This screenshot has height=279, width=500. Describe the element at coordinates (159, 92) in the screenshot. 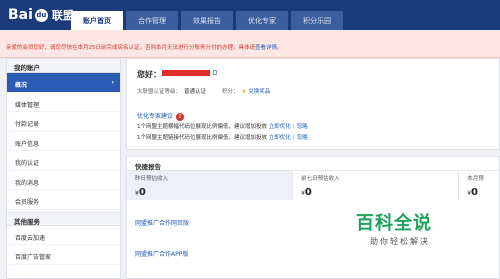

I see `member-level-label: 太联盟认证等级：` at that location.